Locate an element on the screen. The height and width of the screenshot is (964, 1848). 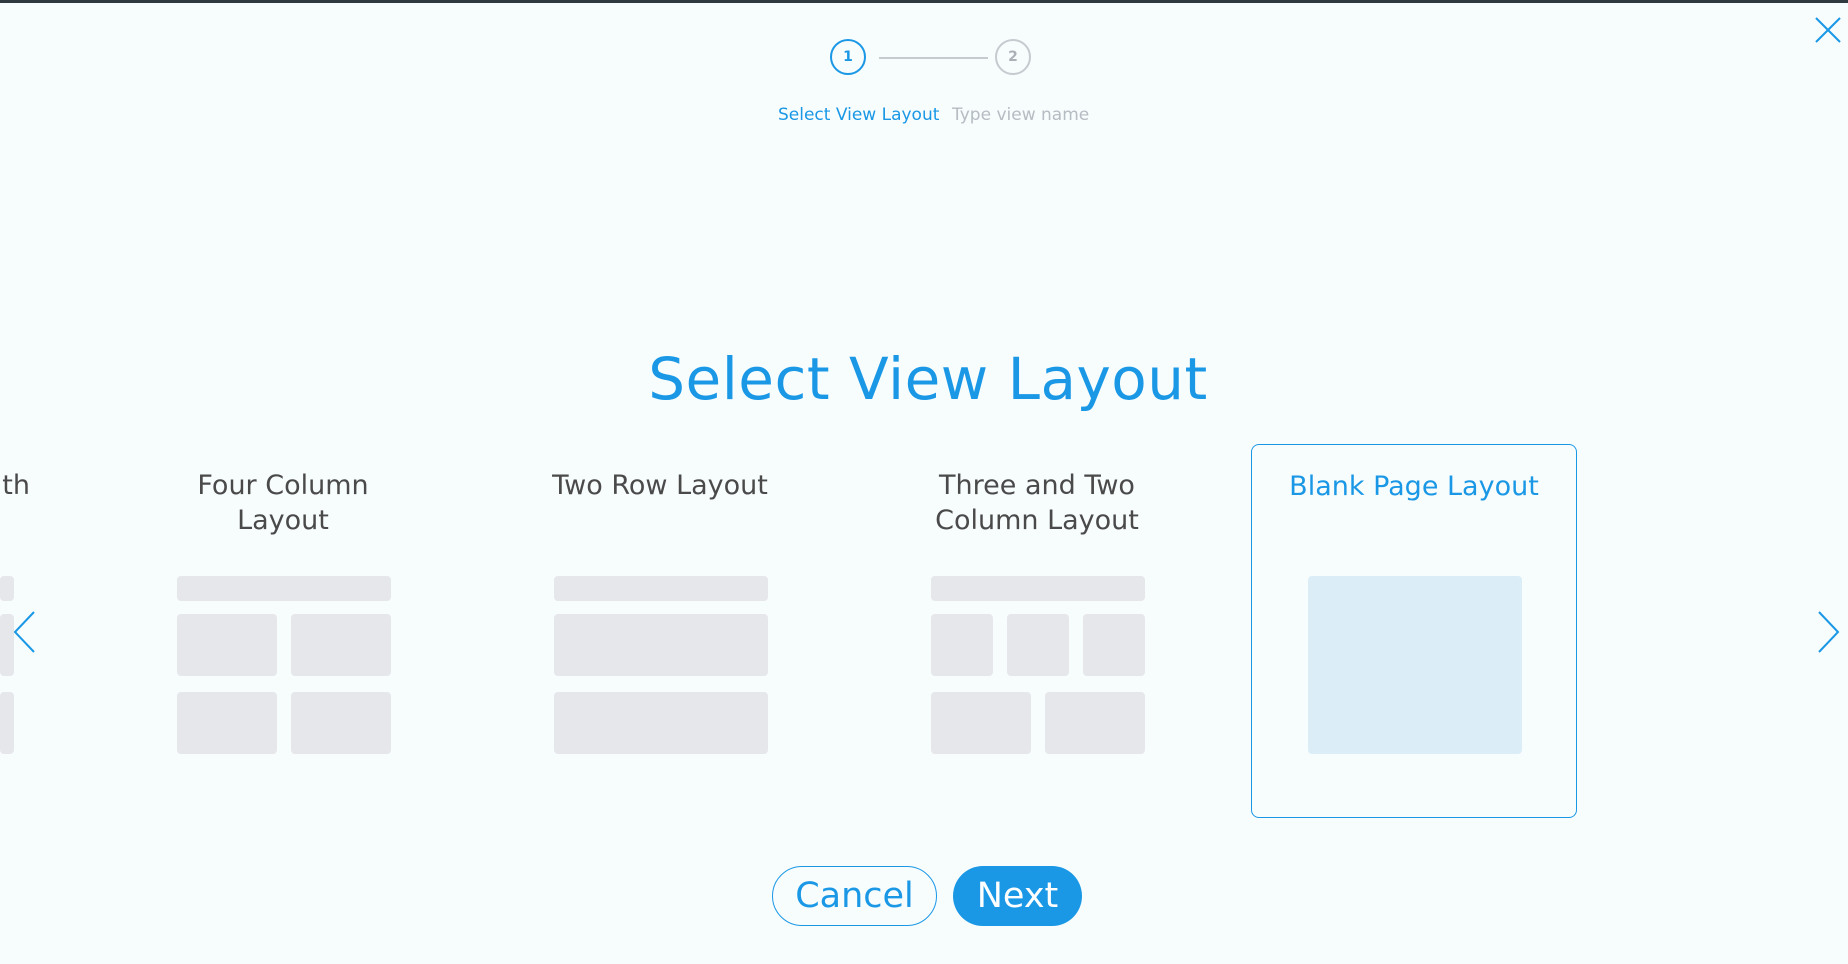
layout-card-two-row: Two Row Layout is located at coordinates (660, 631).